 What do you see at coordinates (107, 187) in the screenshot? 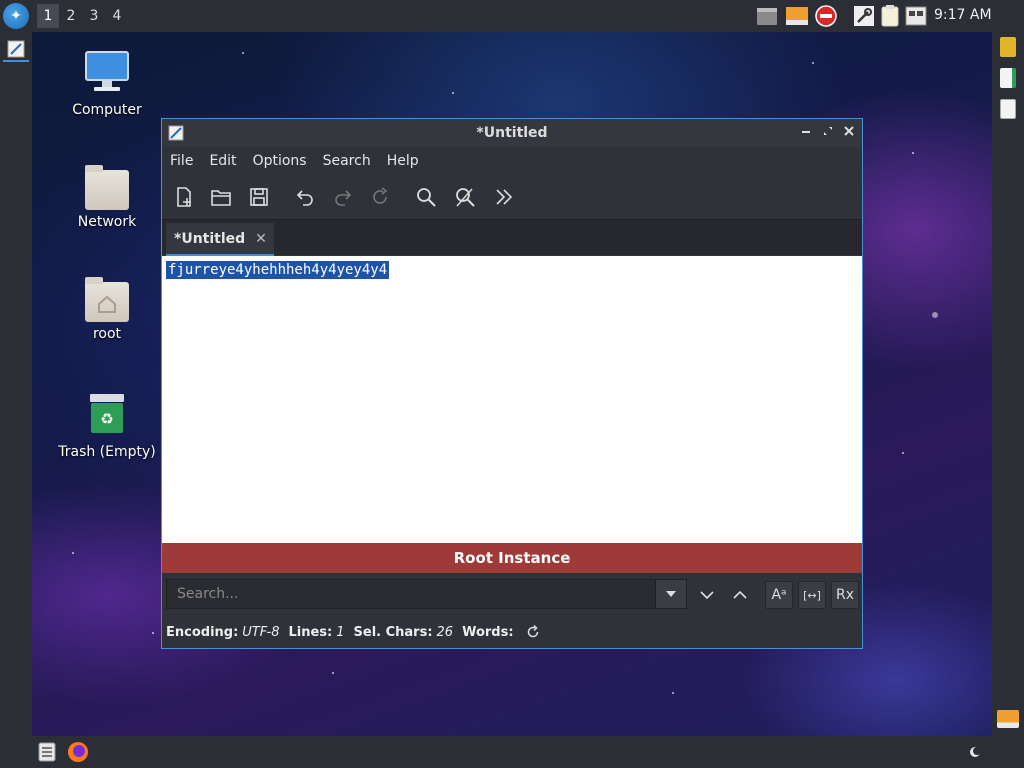
I see `folder-icon` at bounding box center [107, 187].